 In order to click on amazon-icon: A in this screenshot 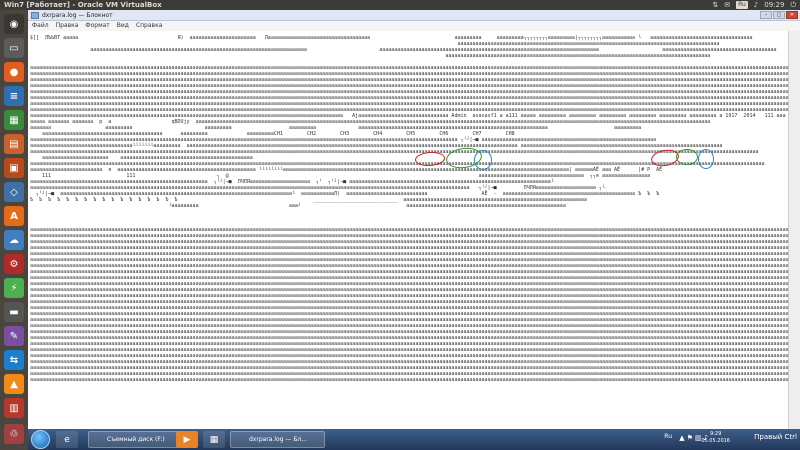, I will do `click(14, 216)`.